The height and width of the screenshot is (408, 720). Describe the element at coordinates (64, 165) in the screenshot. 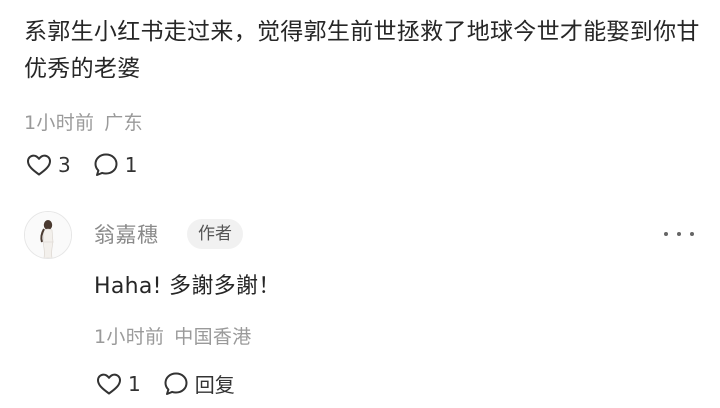

I see `comment-like-count: 3` at that location.